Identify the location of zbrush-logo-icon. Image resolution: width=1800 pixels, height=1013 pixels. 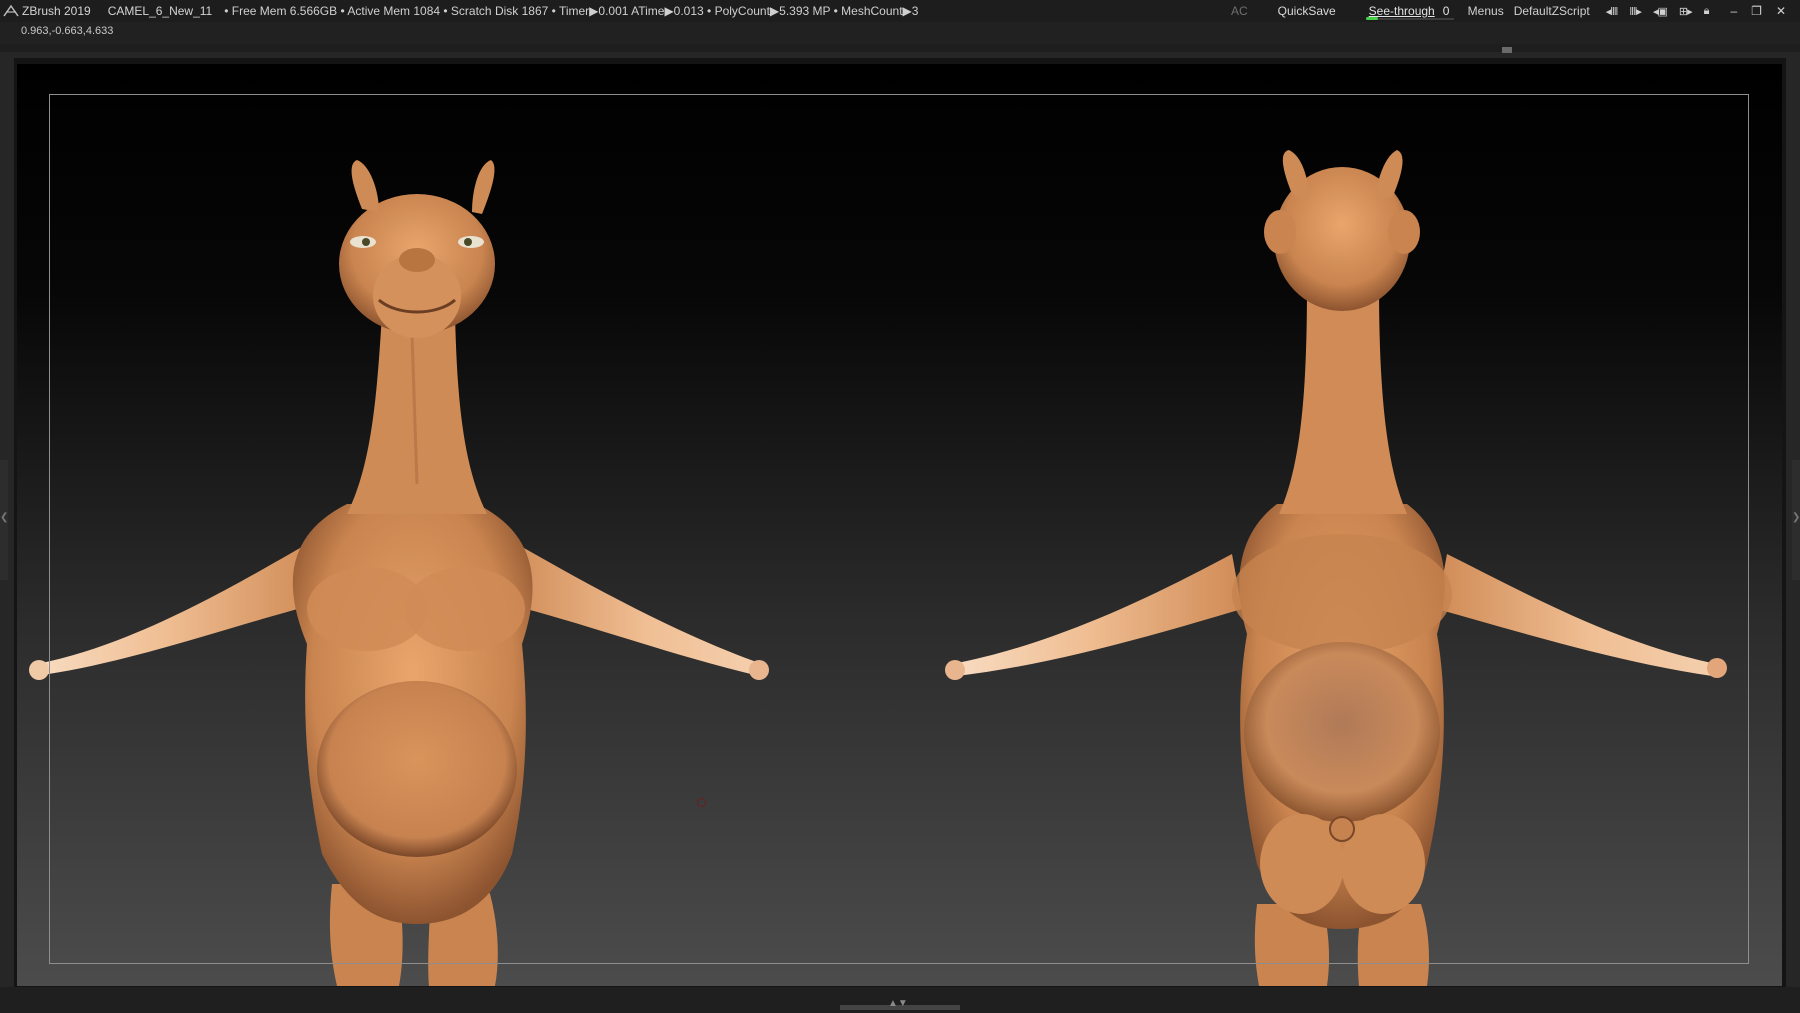
(11, 11).